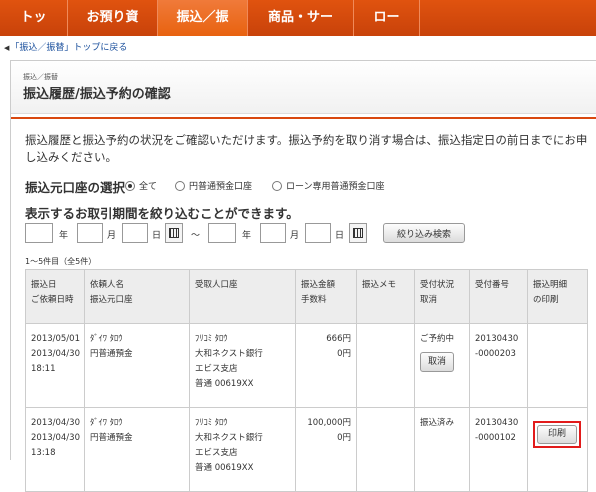 This screenshot has height=492, width=596. I want to click on cell-status: ご予約中 取消, so click(442, 365).